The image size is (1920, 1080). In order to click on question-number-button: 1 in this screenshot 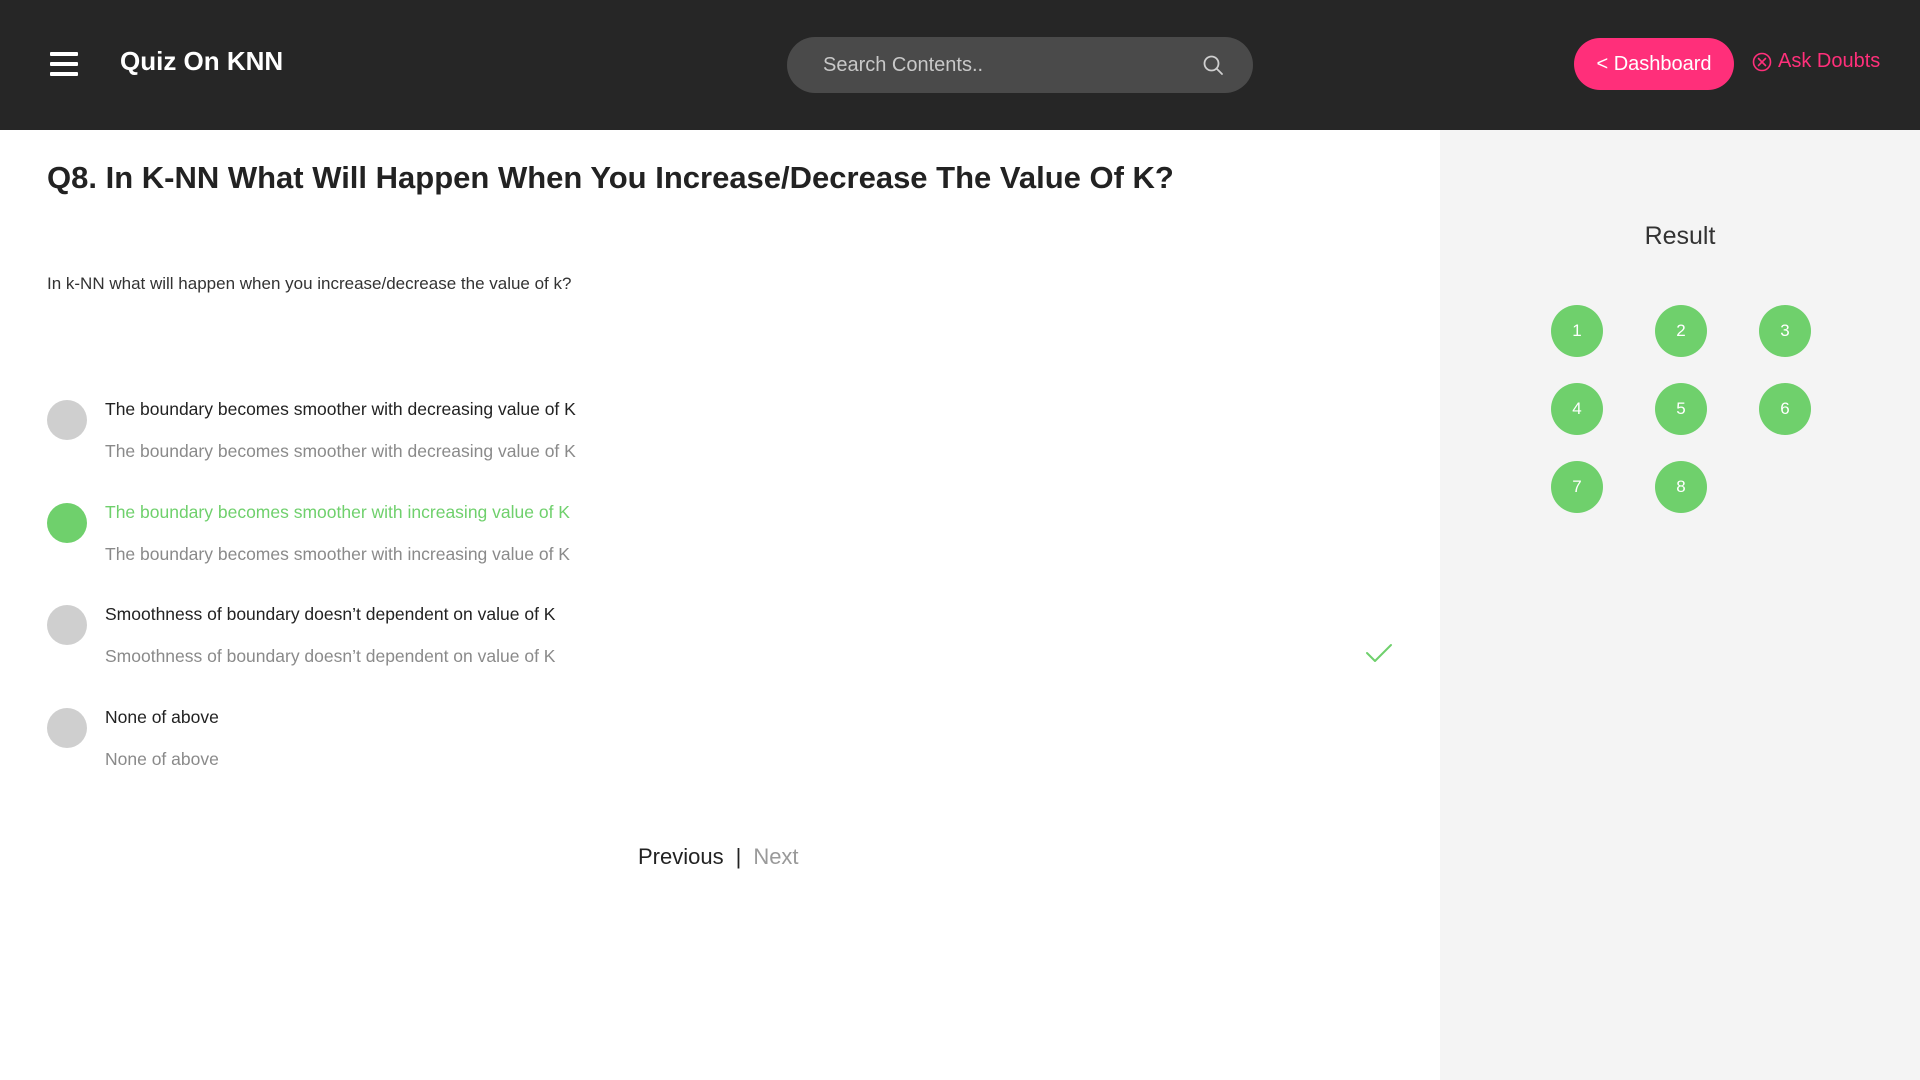, I will do `click(1577, 331)`.